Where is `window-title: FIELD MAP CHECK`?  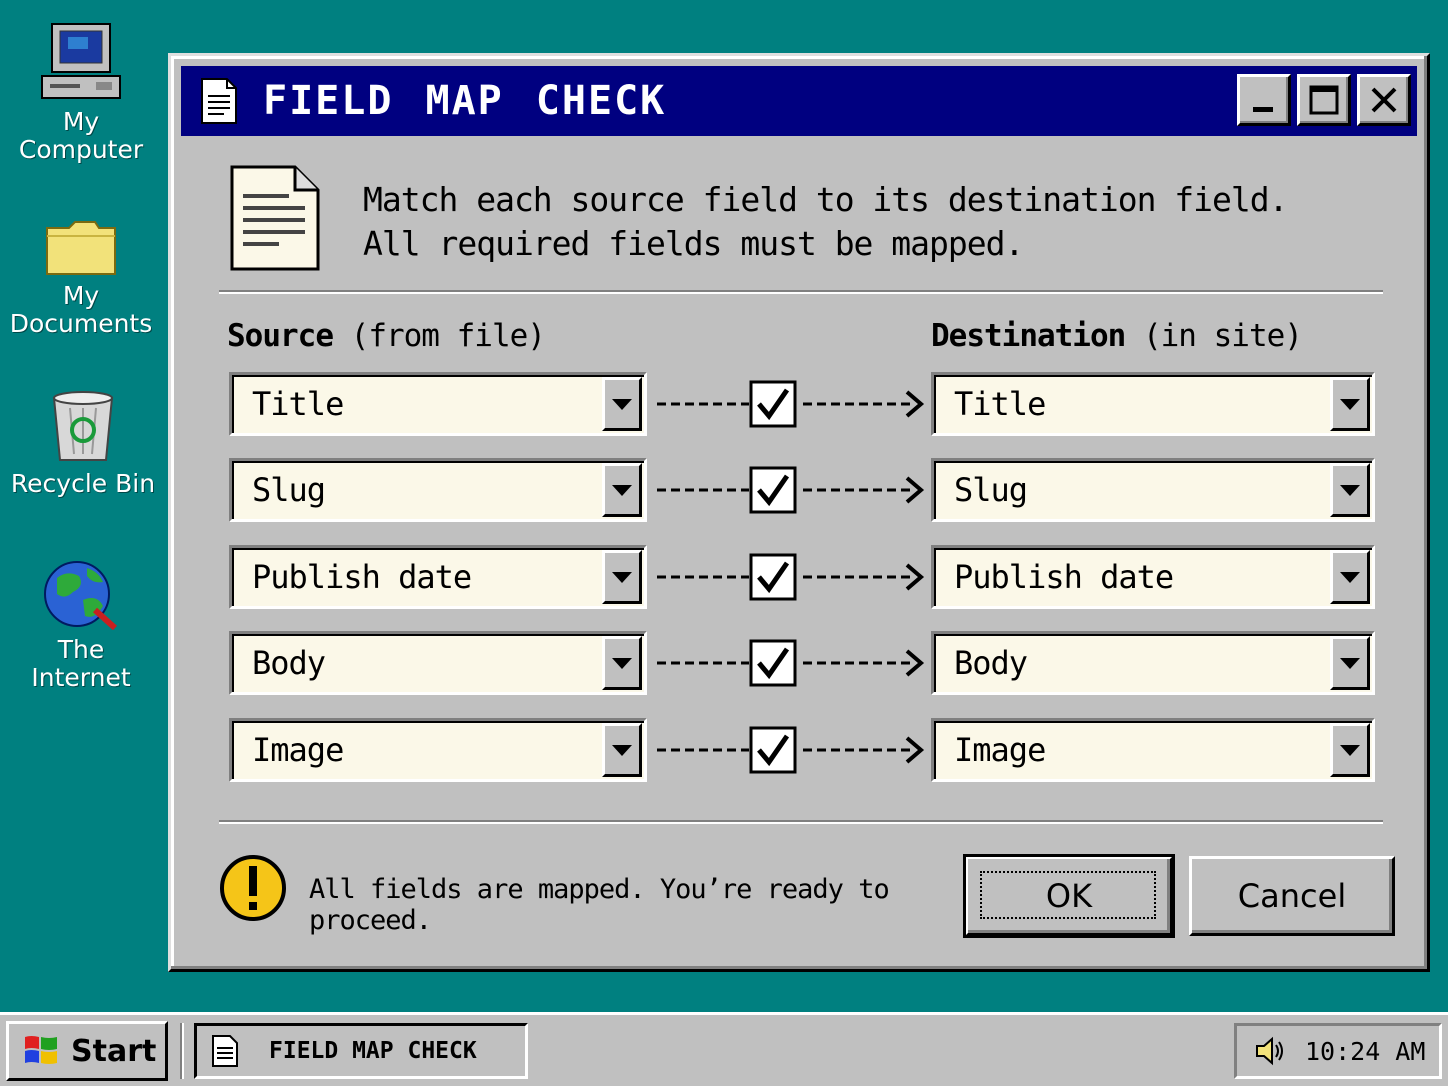
window-title: FIELD MAP CHECK is located at coordinates (465, 101).